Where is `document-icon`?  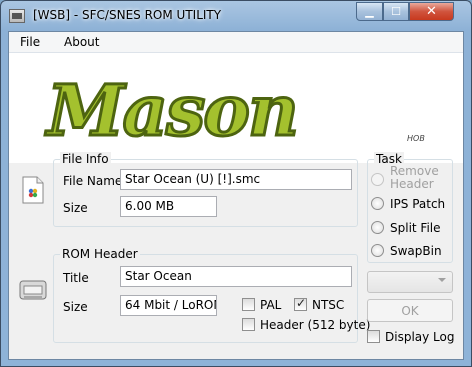 document-icon is located at coordinates (33, 190).